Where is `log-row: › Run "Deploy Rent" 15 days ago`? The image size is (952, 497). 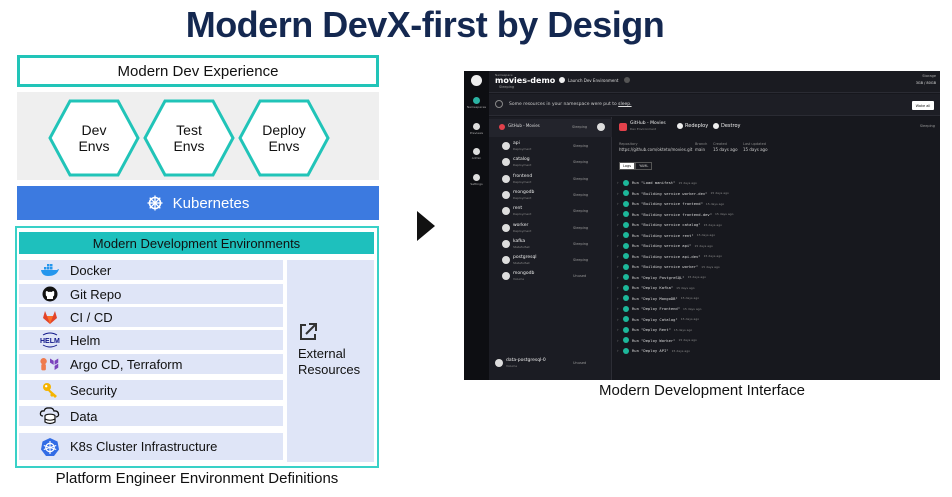 log-row: › Run "Deploy Rent" 15 days ago is located at coordinates (777, 329).